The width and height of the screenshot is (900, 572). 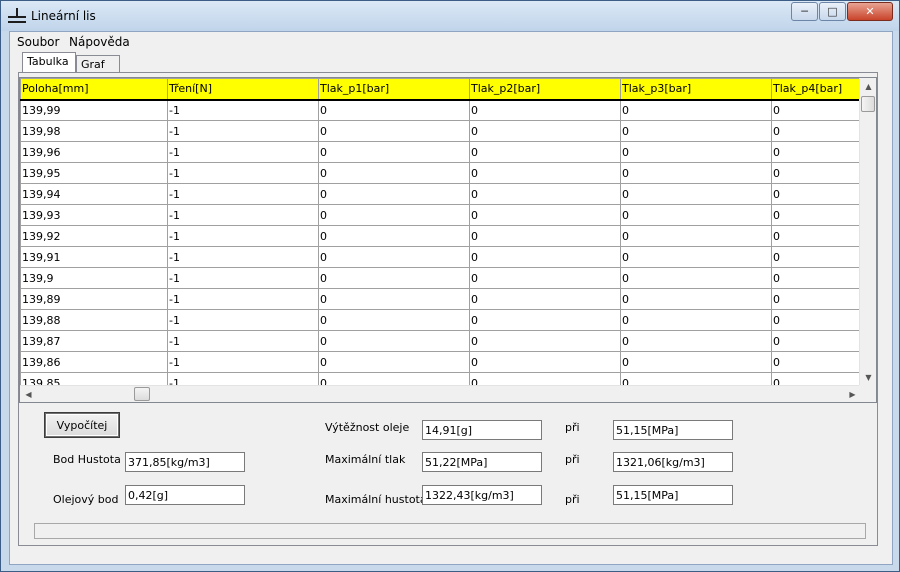 I want to click on column-header: Poloha[mm], so click(x=94, y=89).